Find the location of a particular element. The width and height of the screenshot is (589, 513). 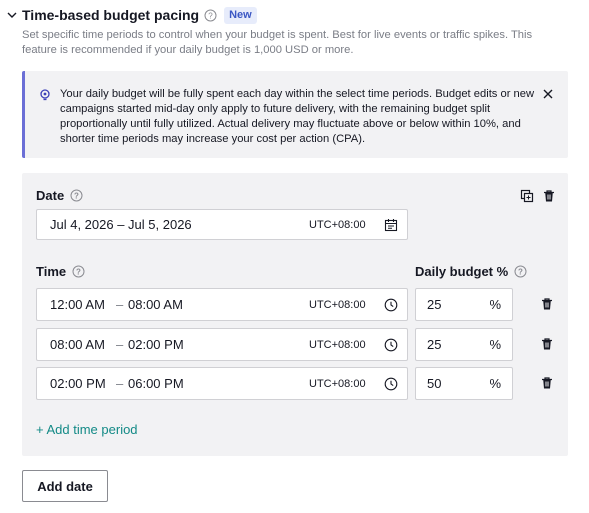

section-header: Time-based budget pacing ? New is located at coordinates (131, 15).